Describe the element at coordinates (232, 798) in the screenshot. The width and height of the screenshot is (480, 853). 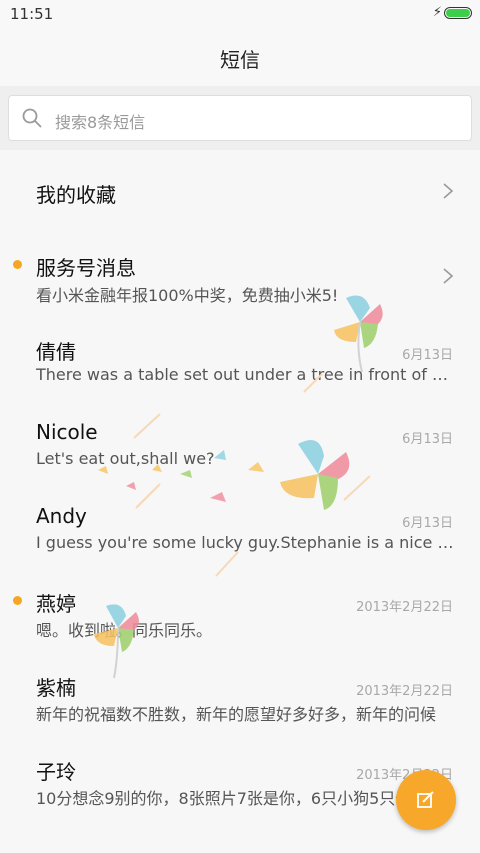
I see `conversation-preview: 10分想念9别的你，8张照片7张是你，6只小狗5只像你` at that location.